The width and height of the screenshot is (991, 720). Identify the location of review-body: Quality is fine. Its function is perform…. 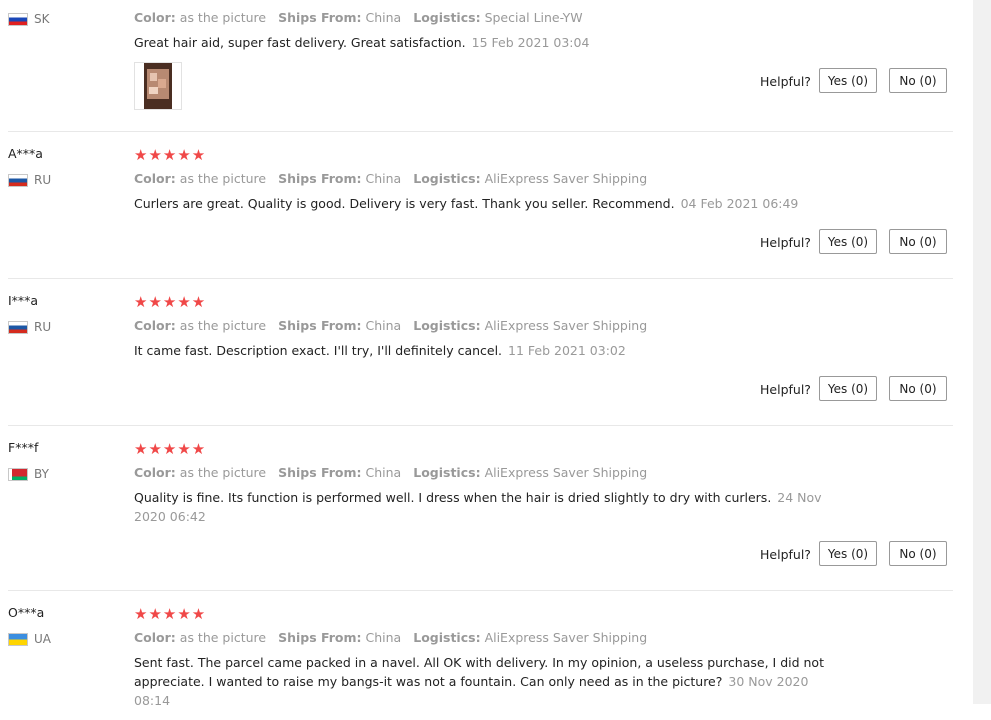
(453, 497).